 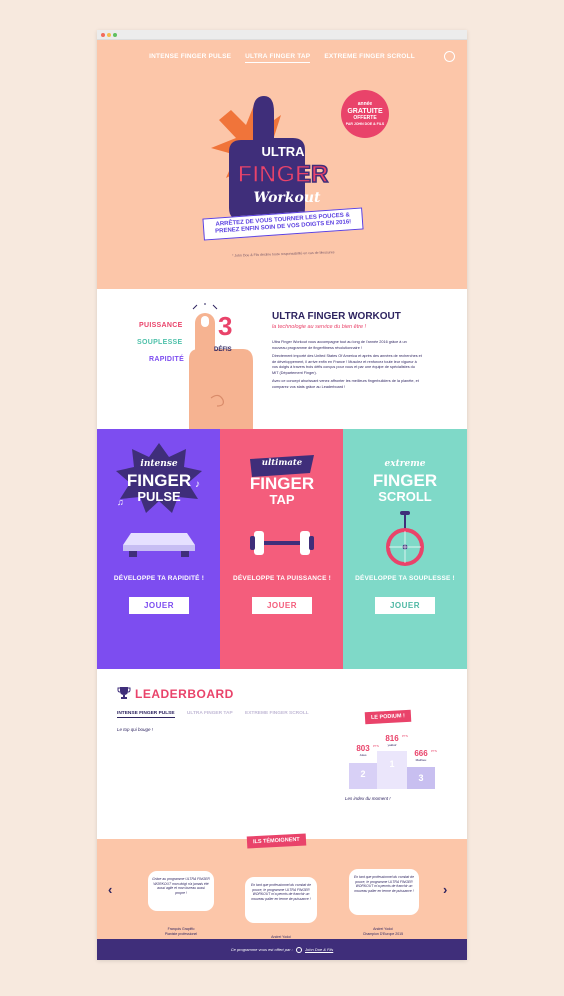 What do you see at coordinates (405, 578) in the screenshot?
I see `game-scroll-tagline: DÉVELOPPE TA SOUPLESSE !` at bounding box center [405, 578].